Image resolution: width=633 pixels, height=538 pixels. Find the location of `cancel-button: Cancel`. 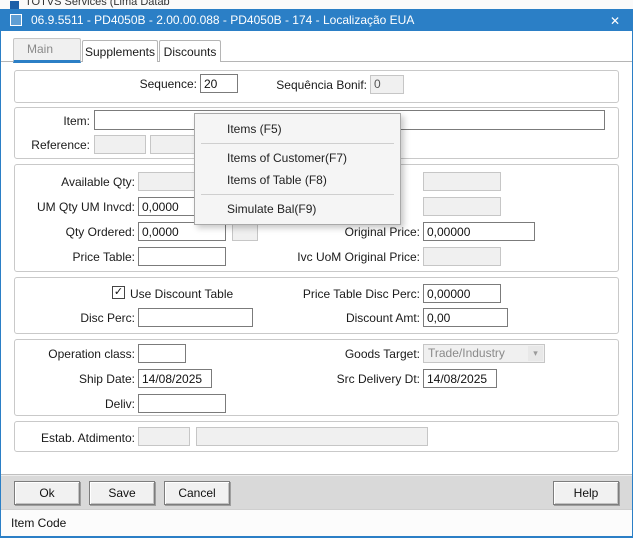

cancel-button: Cancel is located at coordinates (197, 493).